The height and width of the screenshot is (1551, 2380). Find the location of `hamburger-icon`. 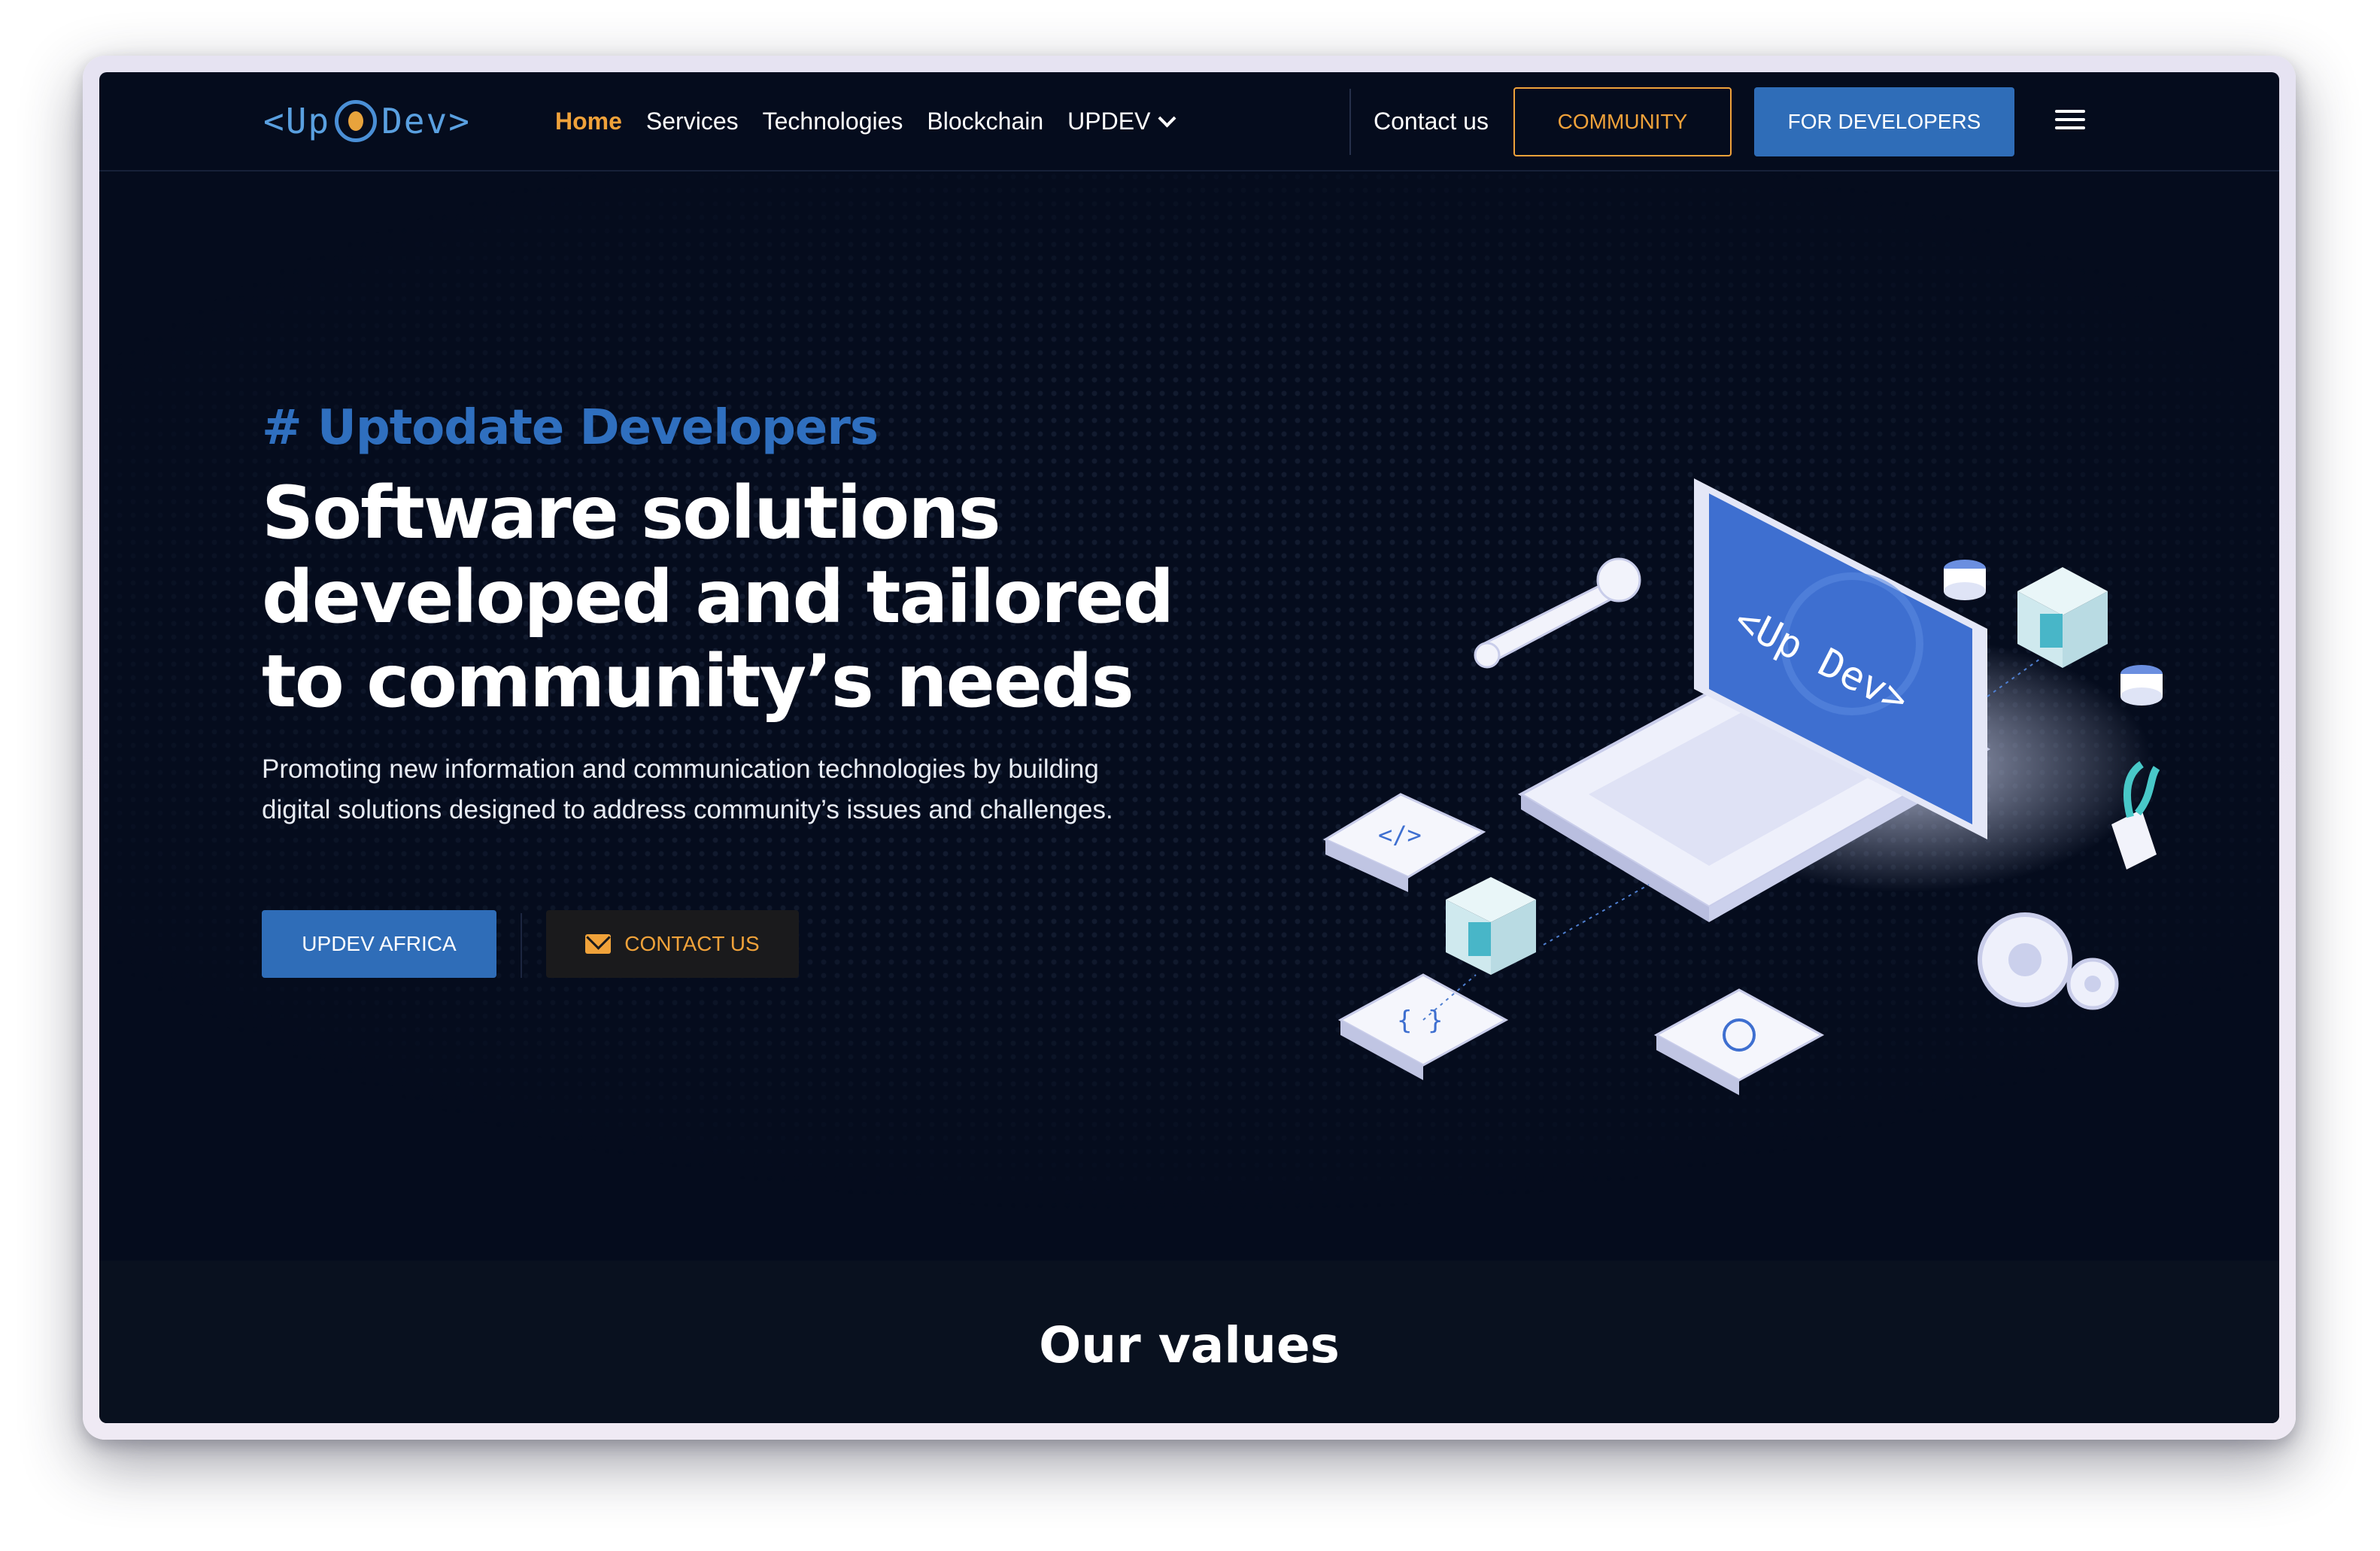

hamburger-icon is located at coordinates (2070, 122).